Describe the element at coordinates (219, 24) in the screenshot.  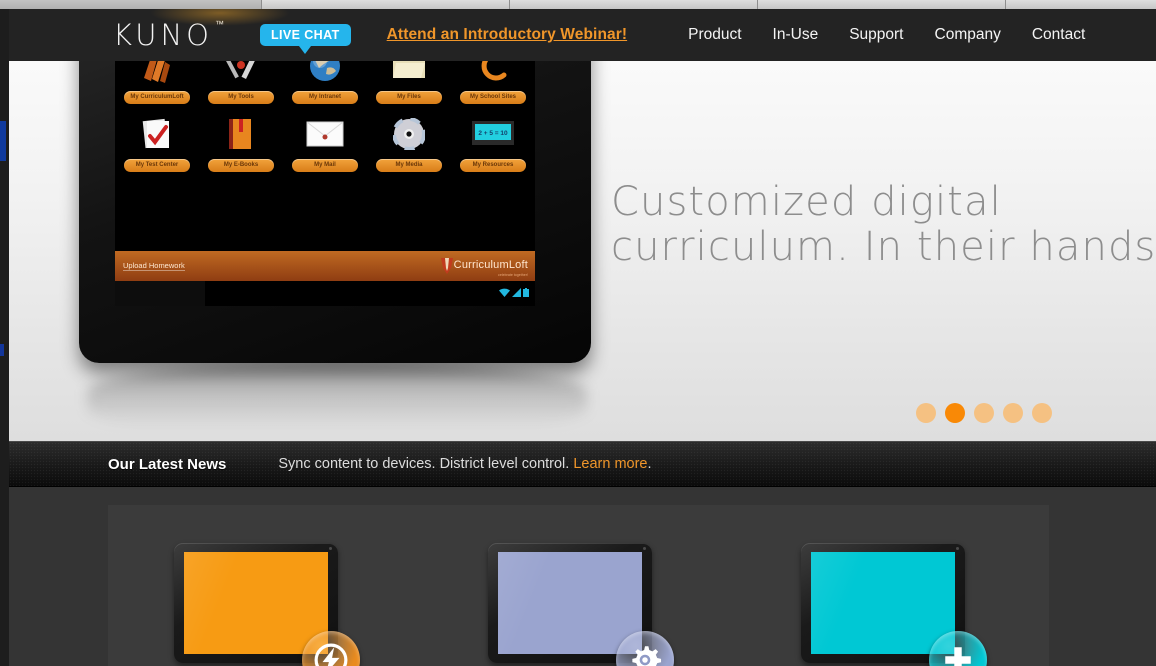
I see `logo-trademark: ™` at that location.